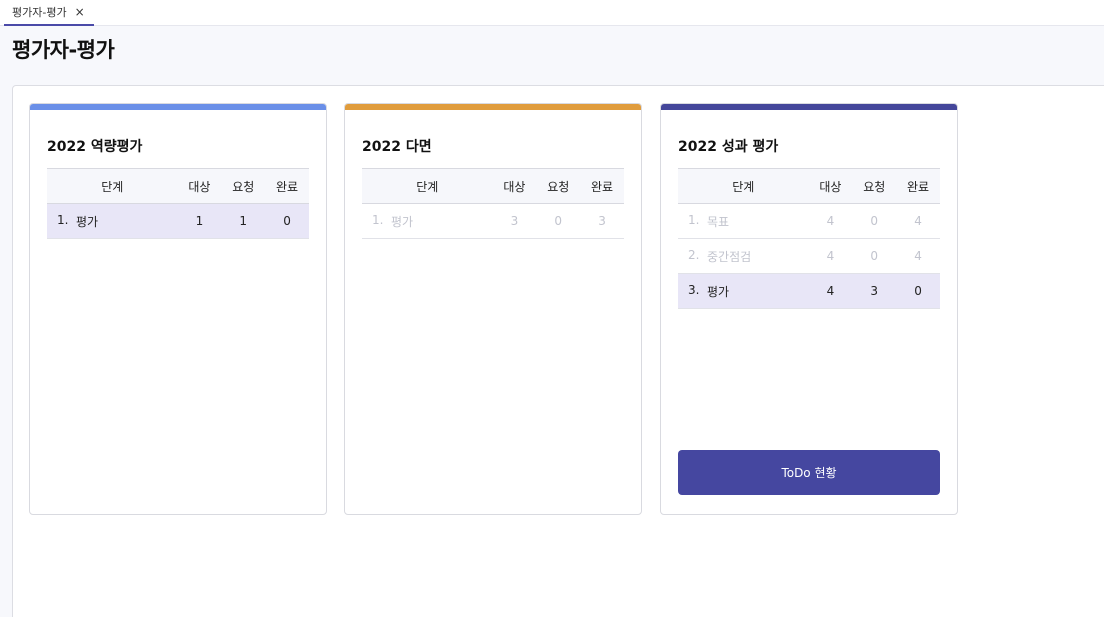 The image size is (1104, 617). I want to click on page-title: 평가자-평가, so click(63, 50).